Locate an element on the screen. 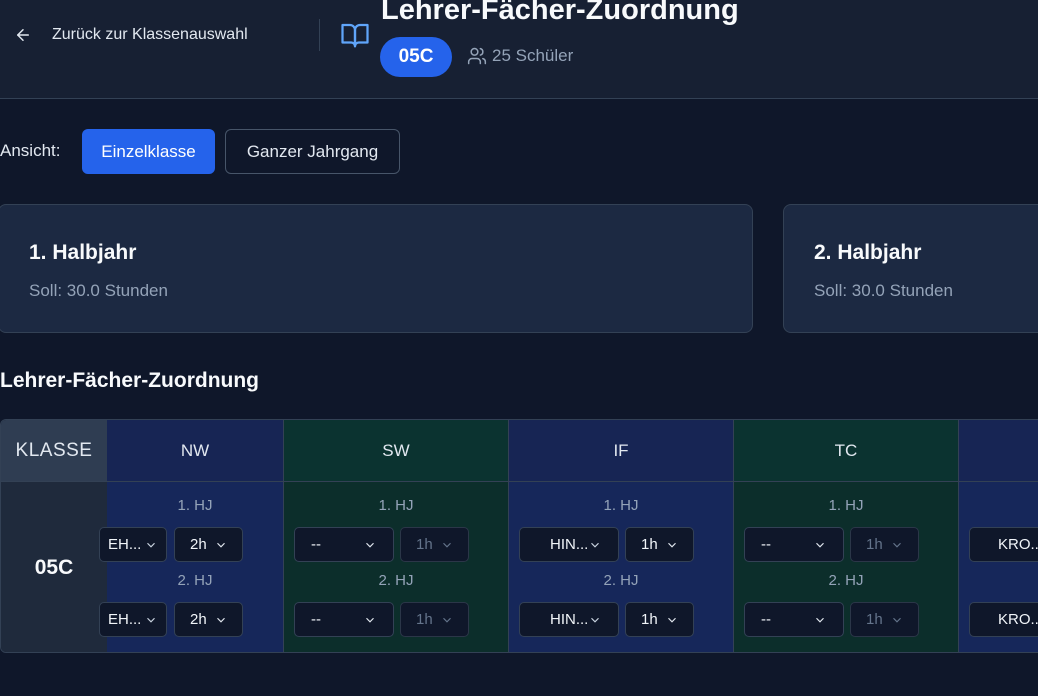 This screenshot has height=696, width=1038. subject-header: TC is located at coordinates (846, 451).